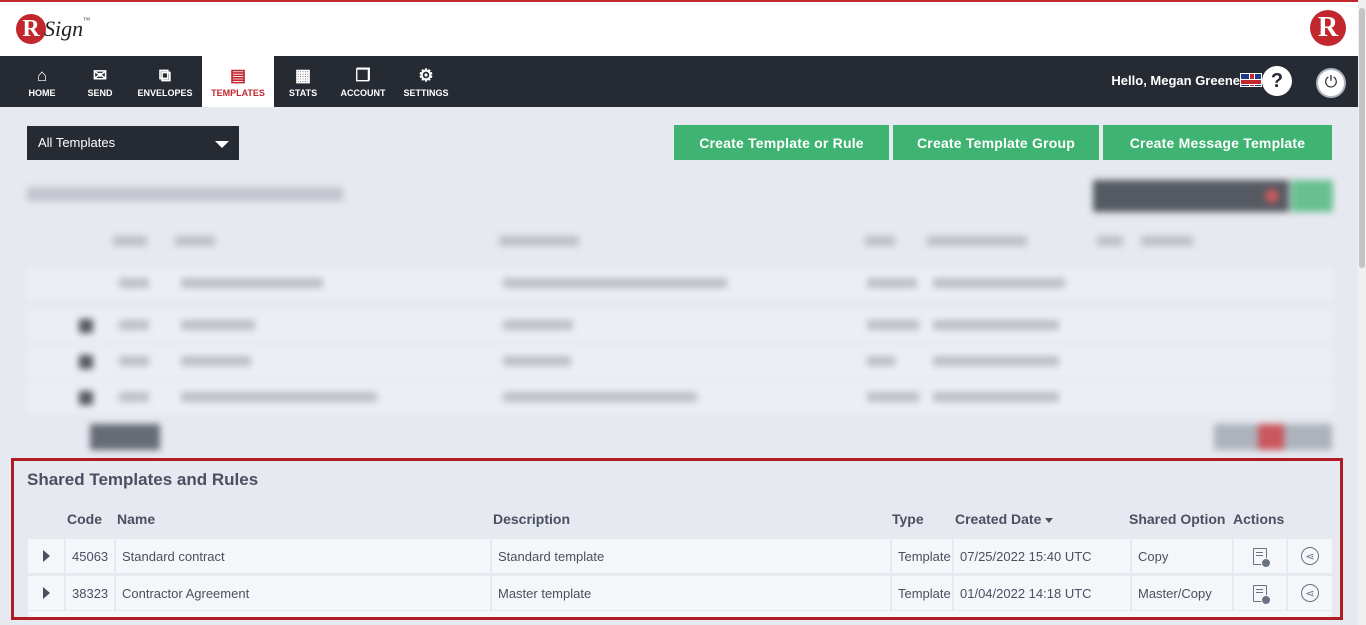 Image resolution: width=1366 pixels, height=625 pixels. I want to click on create-message-template-button: Create Message Template, so click(1217, 142).